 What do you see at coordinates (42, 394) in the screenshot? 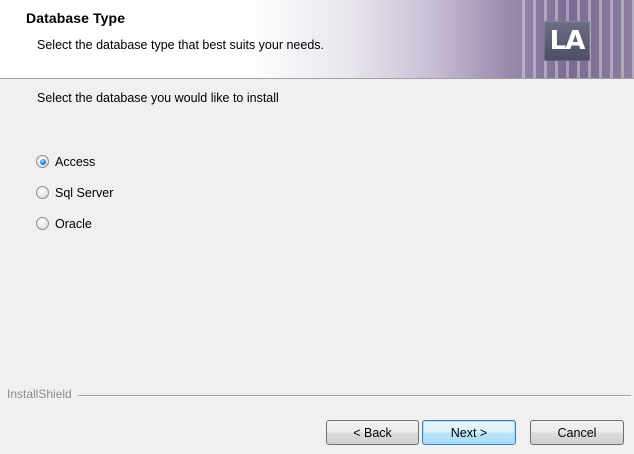
I see `installshield-brand: InstallShield` at bounding box center [42, 394].